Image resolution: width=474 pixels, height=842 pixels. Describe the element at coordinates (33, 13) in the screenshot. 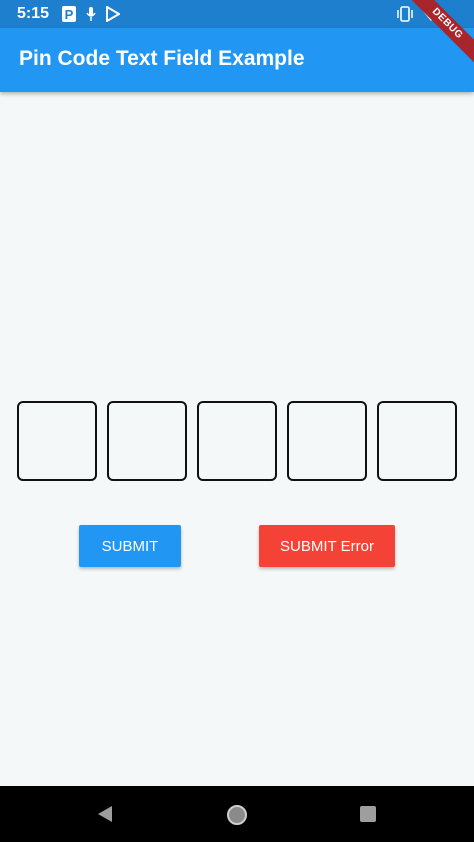

I see `status-time: 5:15` at that location.